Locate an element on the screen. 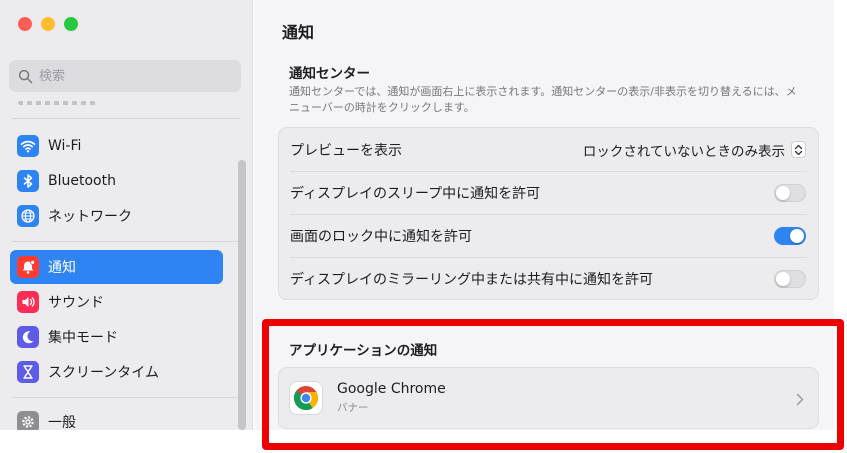 The image size is (847, 453). sidebar-item-bluetooth: Bluetooth is located at coordinates (116, 181).